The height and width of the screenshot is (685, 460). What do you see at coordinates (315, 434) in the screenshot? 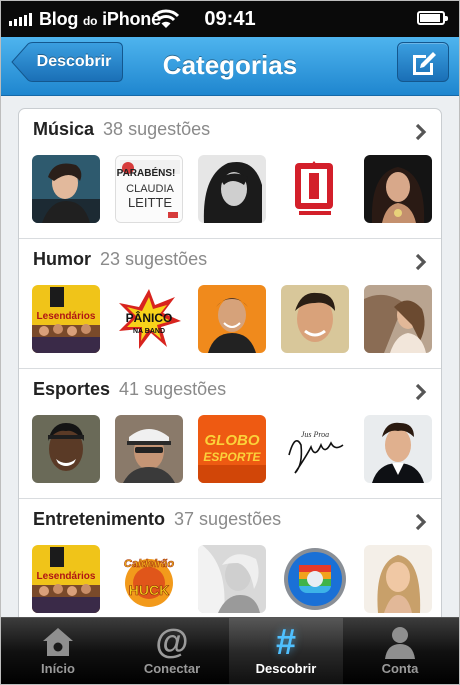
I see `thumb-text: Jus Proa` at bounding box center [315, 434].